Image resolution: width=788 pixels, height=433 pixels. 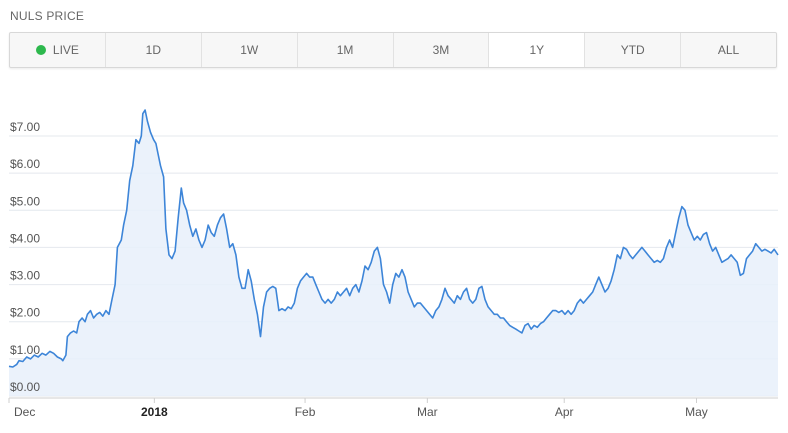 I want to click on range-button-label: ALL, so click(x=728, y=50).